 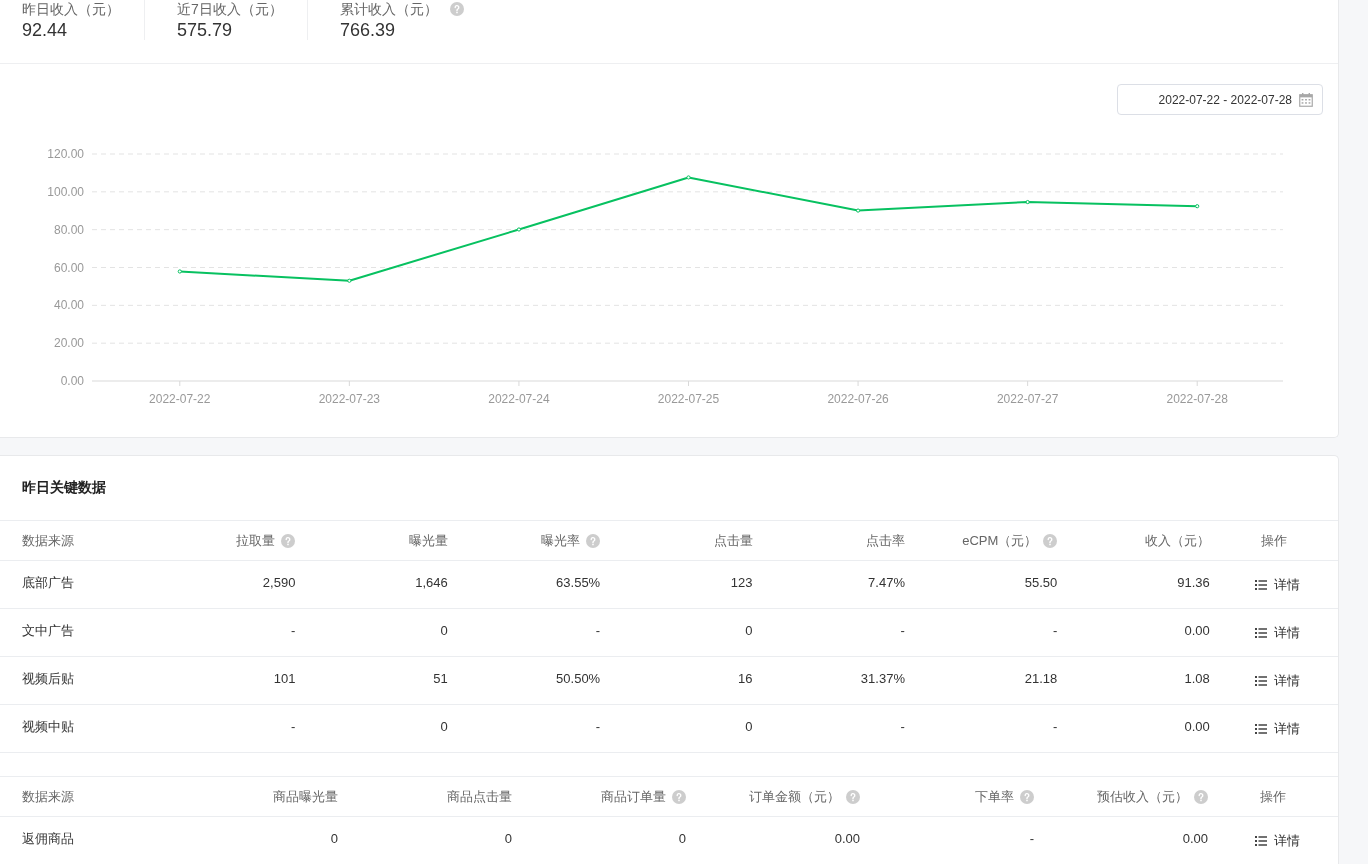 What do you see at coordinates (48, 838) in the screenshot?
I see `table-cell: 返佣商品` at bounding box center [48, 838].